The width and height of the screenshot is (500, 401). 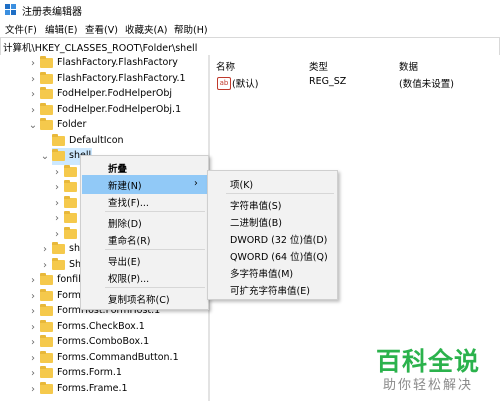 I want to click on tree-item-label: FlashFactory.FlashFactory.1, so click(x=121, y=78).